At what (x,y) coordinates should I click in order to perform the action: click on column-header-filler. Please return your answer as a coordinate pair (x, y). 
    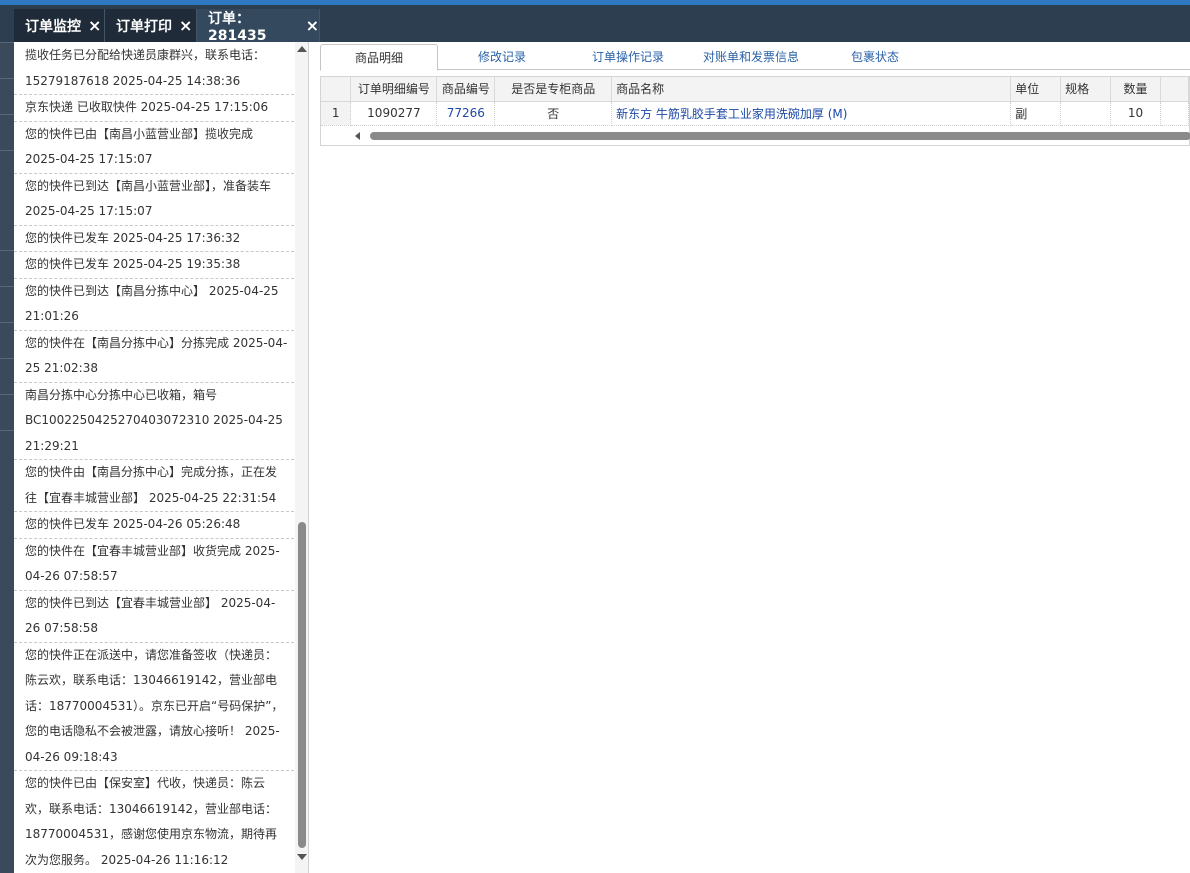
    Looking at the image, I should click on (1174, 89).